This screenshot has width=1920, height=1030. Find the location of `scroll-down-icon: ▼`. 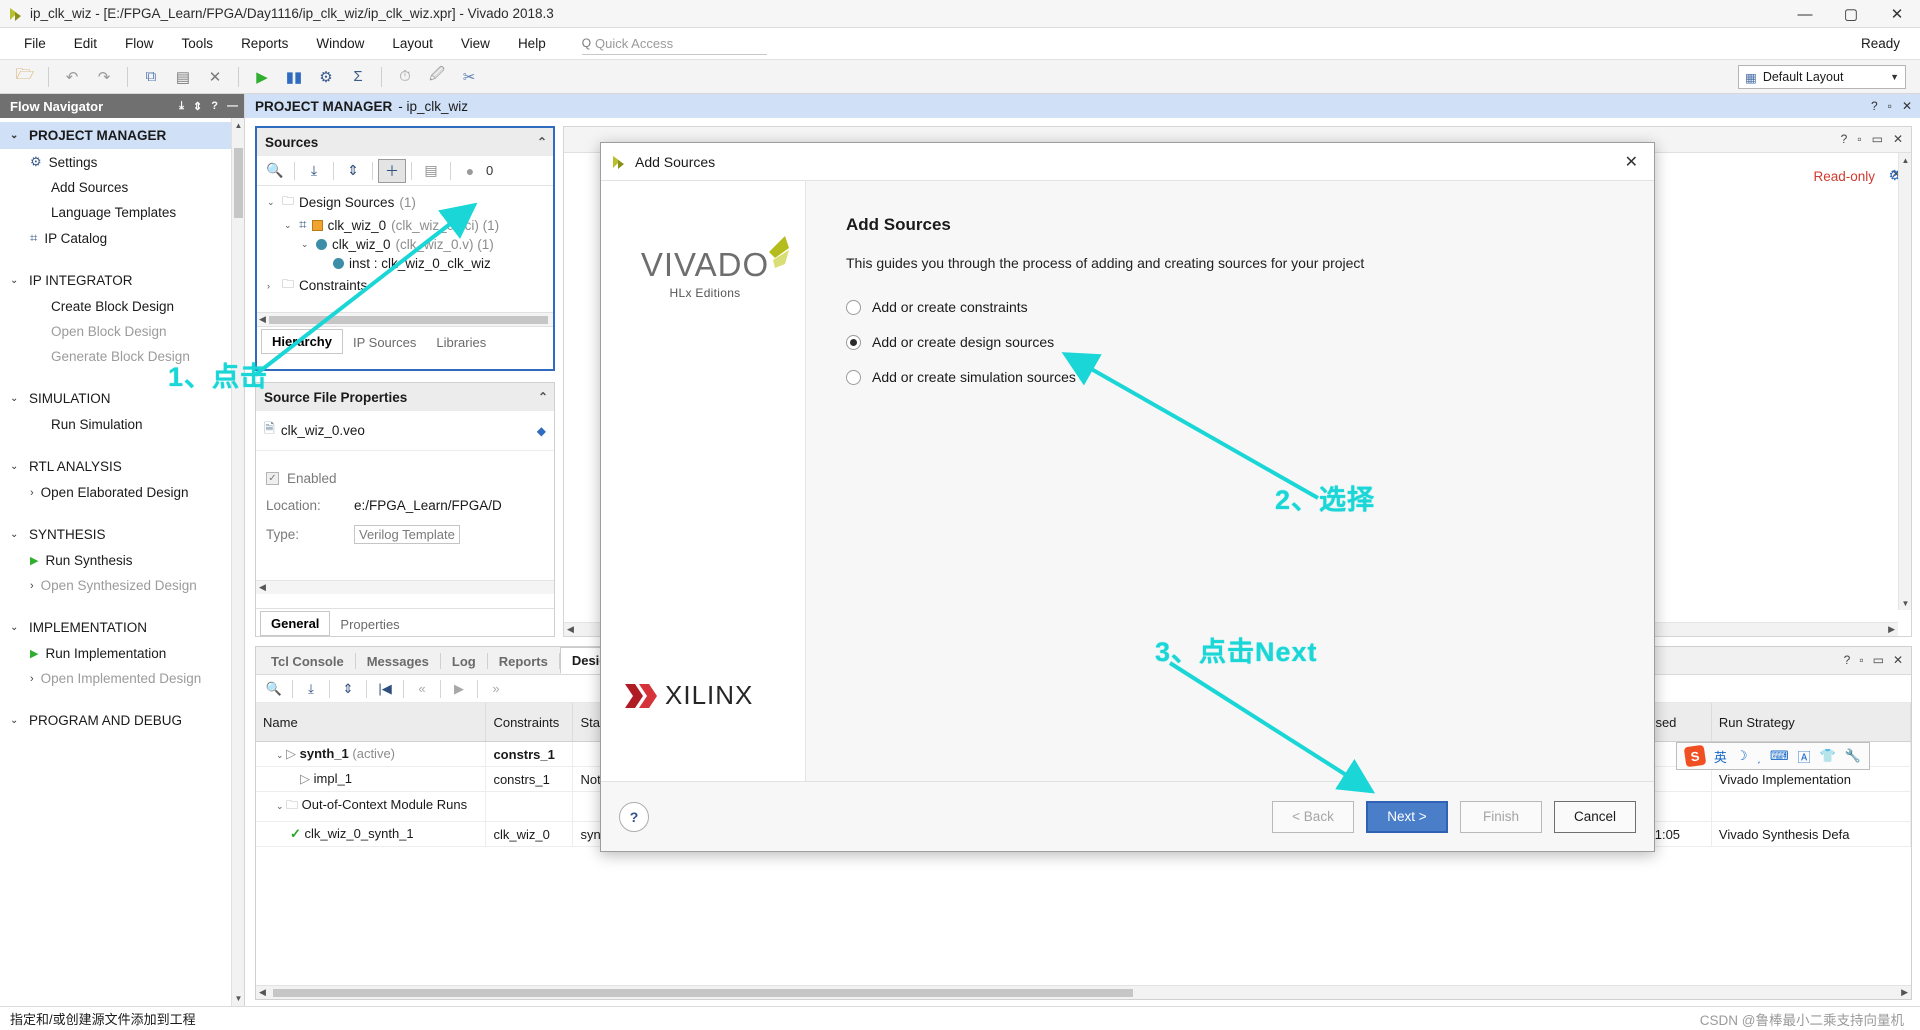

scroll-down-icon: ▼ is located at coordinates (1905, 603).